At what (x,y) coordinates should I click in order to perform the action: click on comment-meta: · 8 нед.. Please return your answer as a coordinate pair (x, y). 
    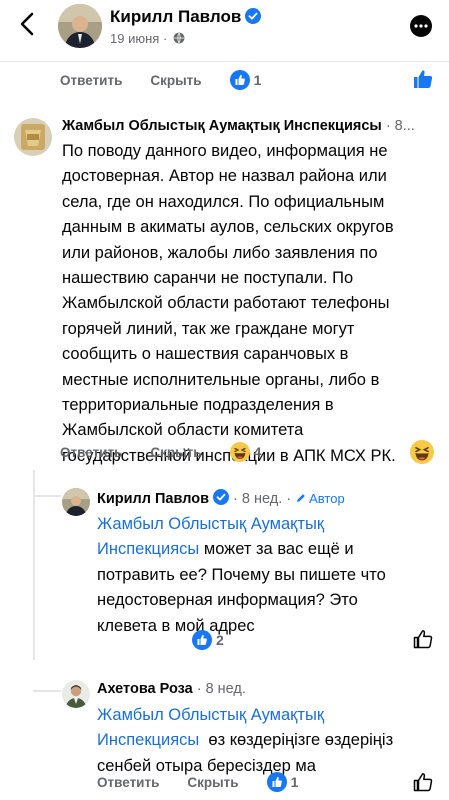
    Looking at the image, I should click on (219, 689).